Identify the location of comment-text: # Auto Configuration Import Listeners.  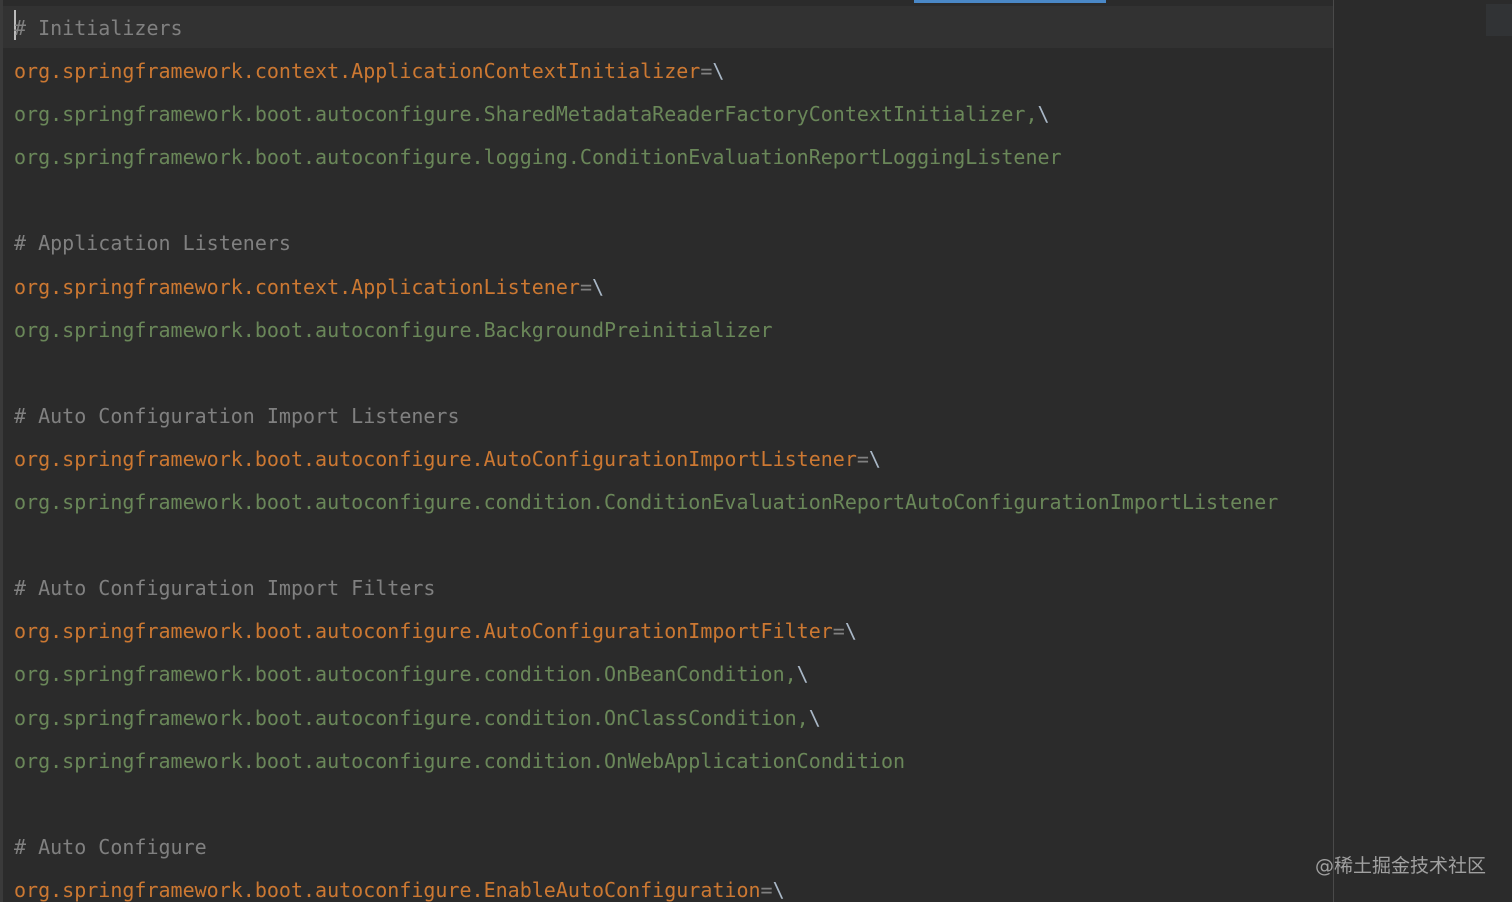
(237, 415).